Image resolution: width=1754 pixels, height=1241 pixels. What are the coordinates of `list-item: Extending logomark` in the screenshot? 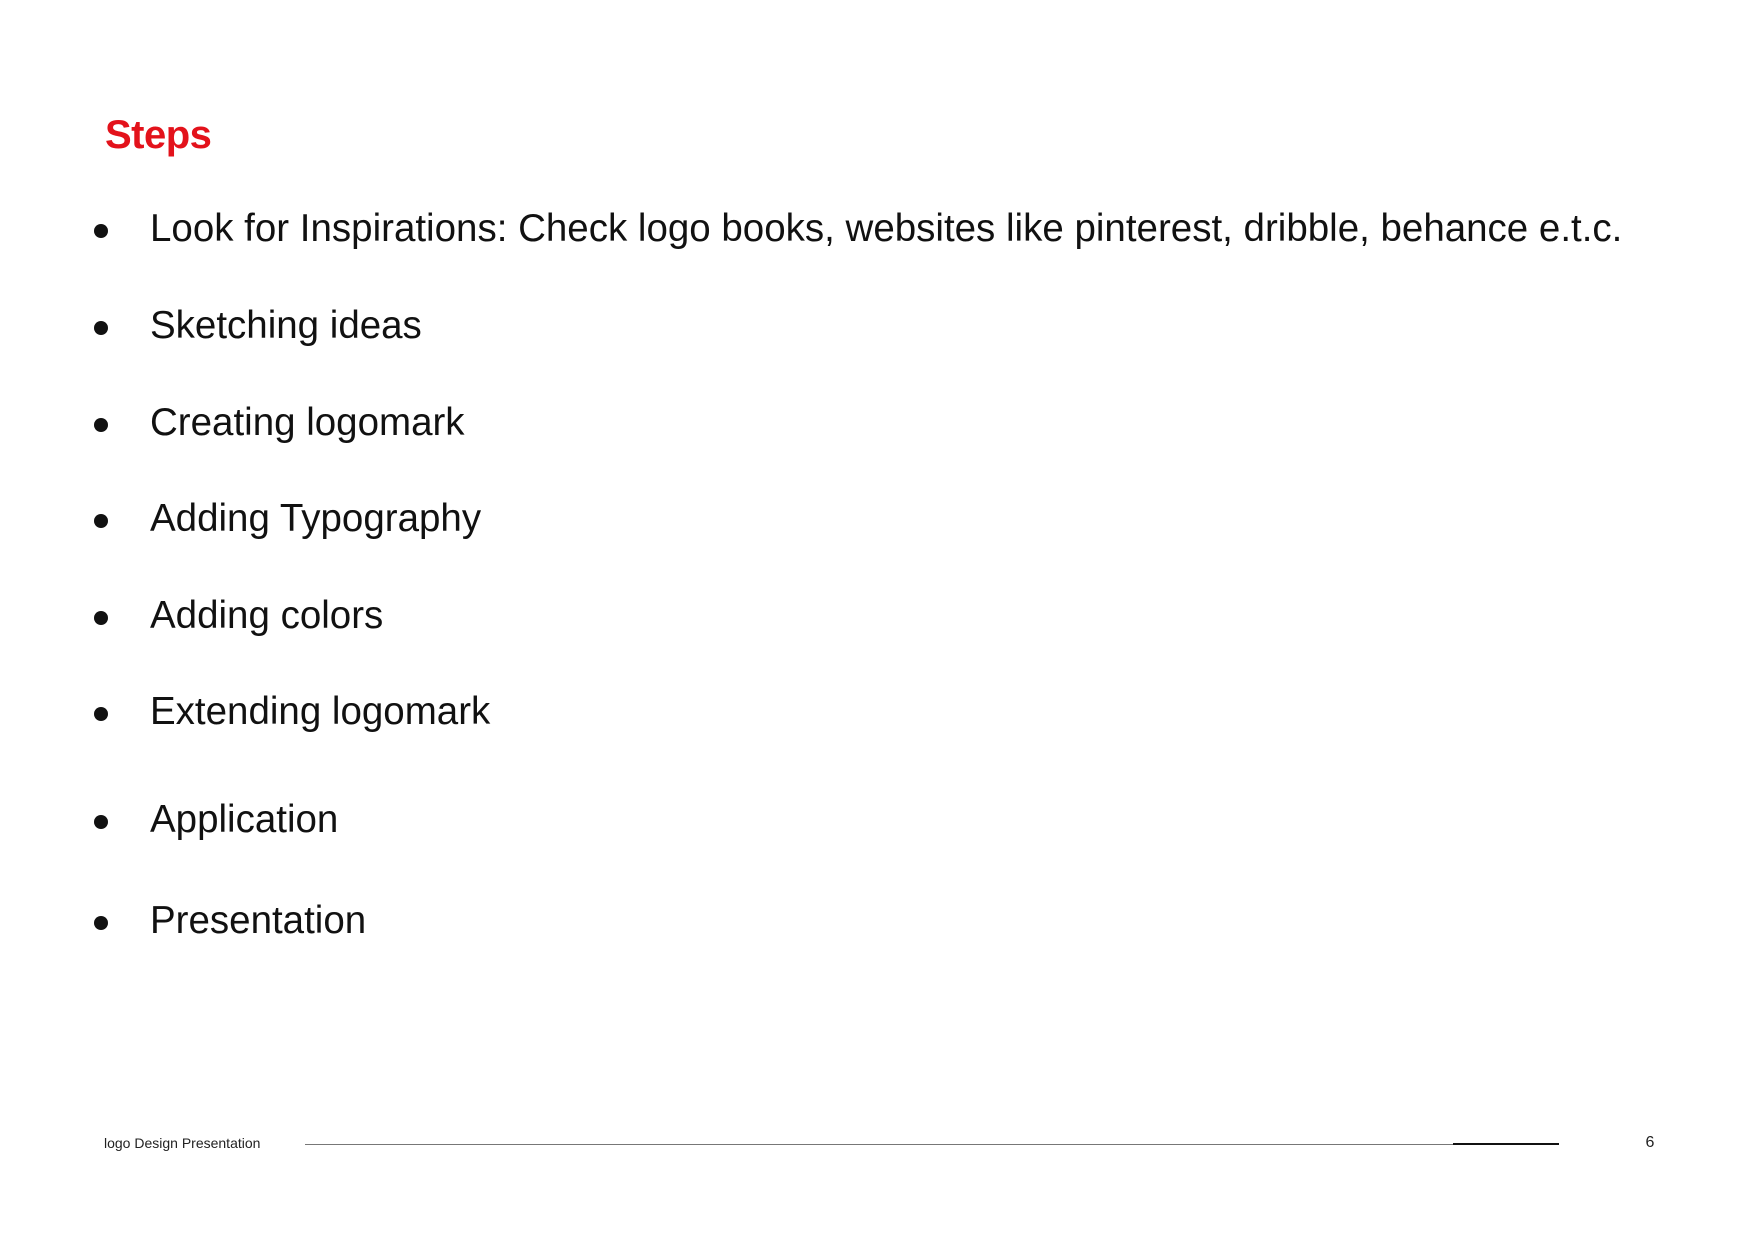 It's located at (908, 712).